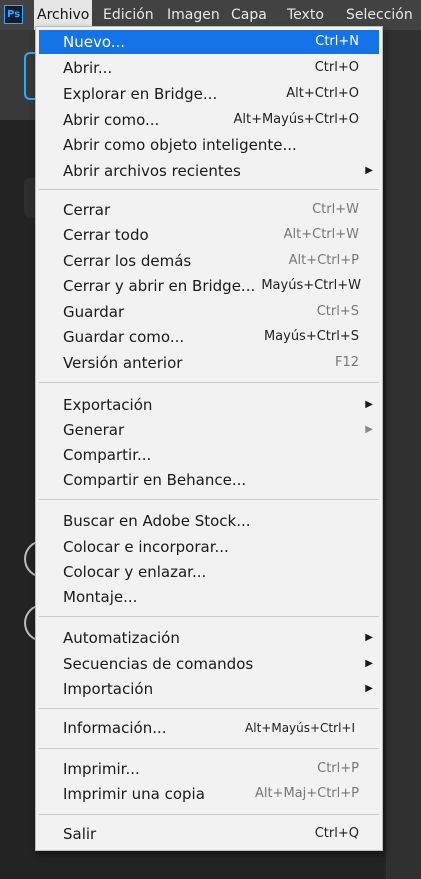 This screenshot has width=421, height=879. Describe the element at coordinates (321, 234) in the screenshot. I see `menu-item-shortcut: Alt+Ctrl+W` at that location.